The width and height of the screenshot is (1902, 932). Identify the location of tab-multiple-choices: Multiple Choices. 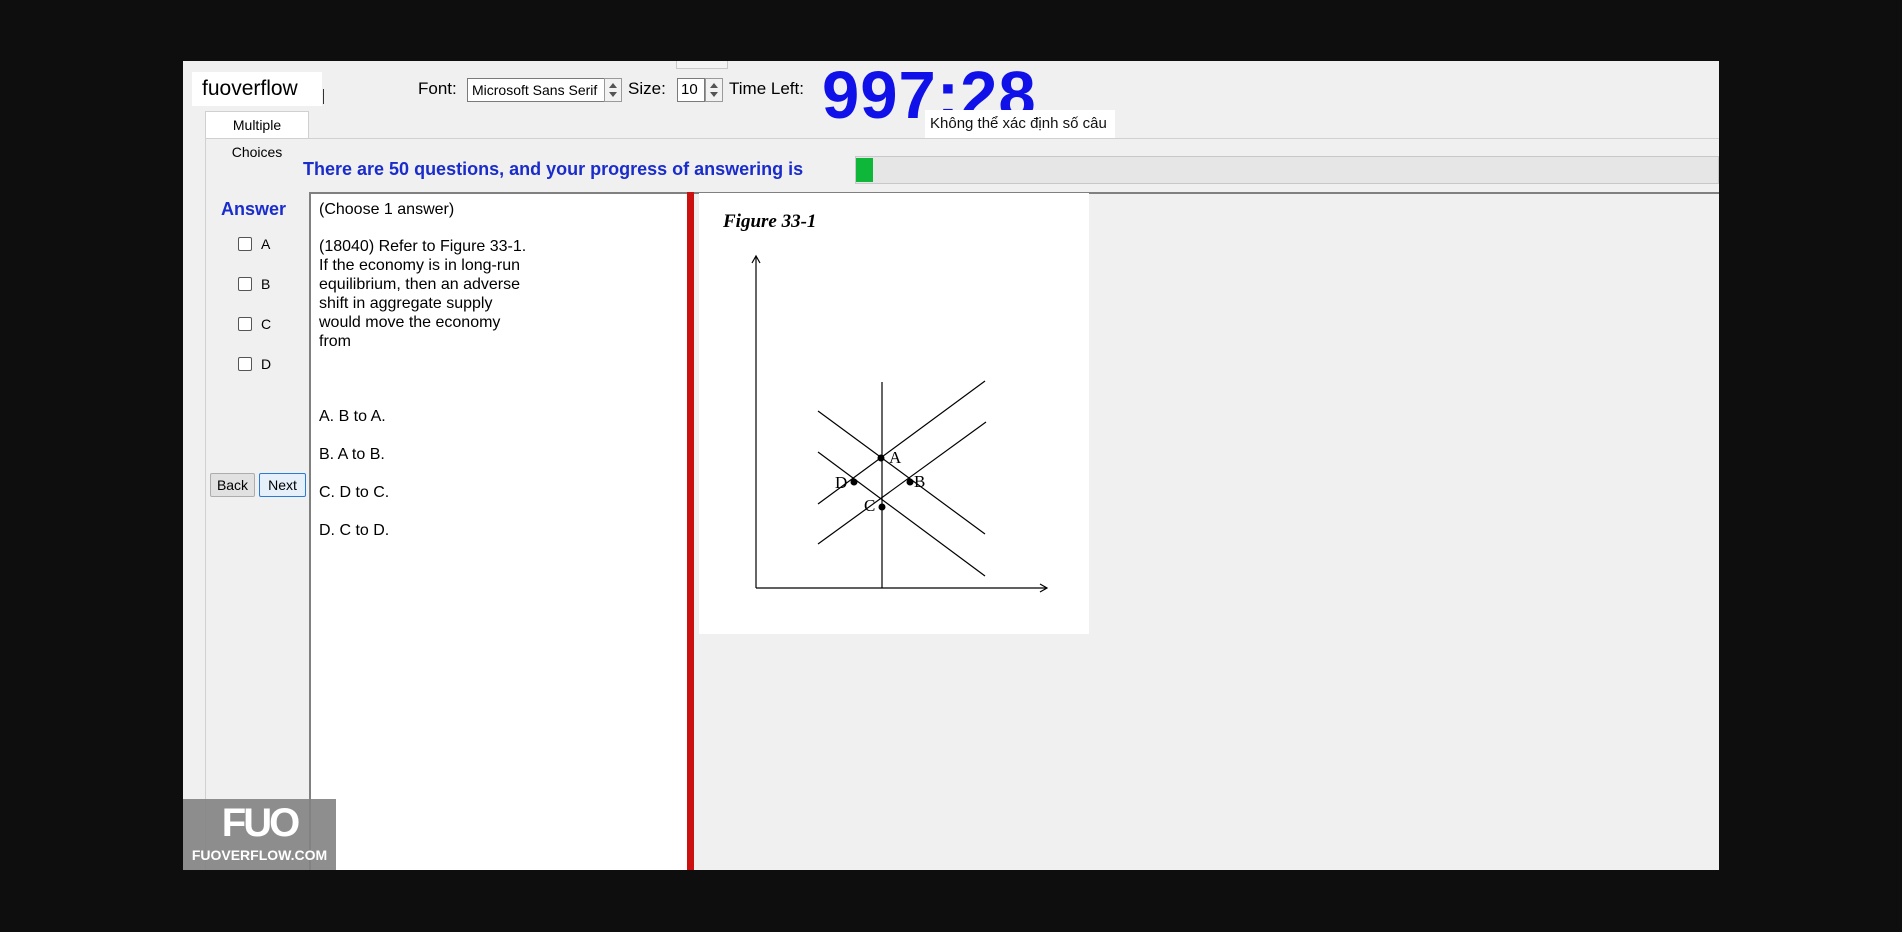
(257, 135).